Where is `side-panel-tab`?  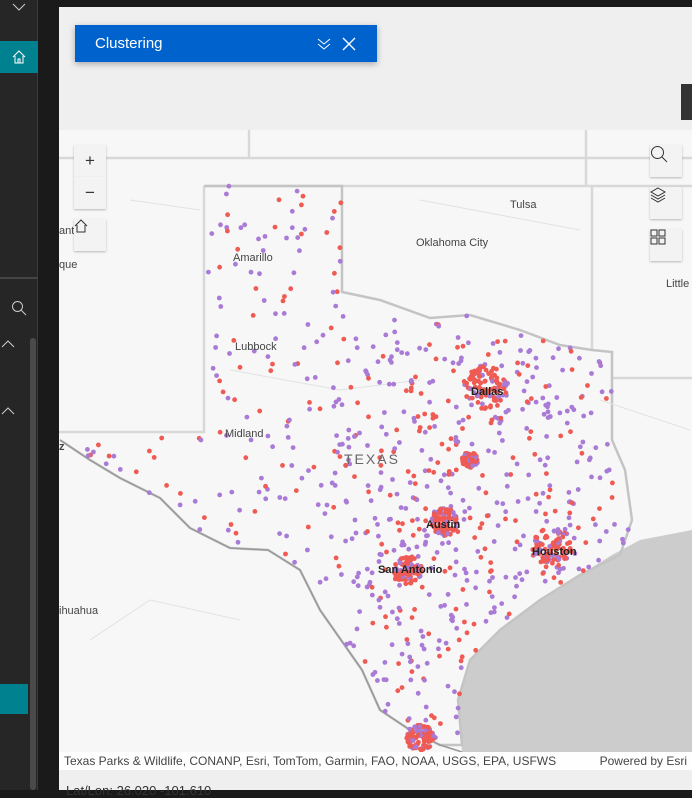 side-panel-tab is located at coordinates (686, 102).